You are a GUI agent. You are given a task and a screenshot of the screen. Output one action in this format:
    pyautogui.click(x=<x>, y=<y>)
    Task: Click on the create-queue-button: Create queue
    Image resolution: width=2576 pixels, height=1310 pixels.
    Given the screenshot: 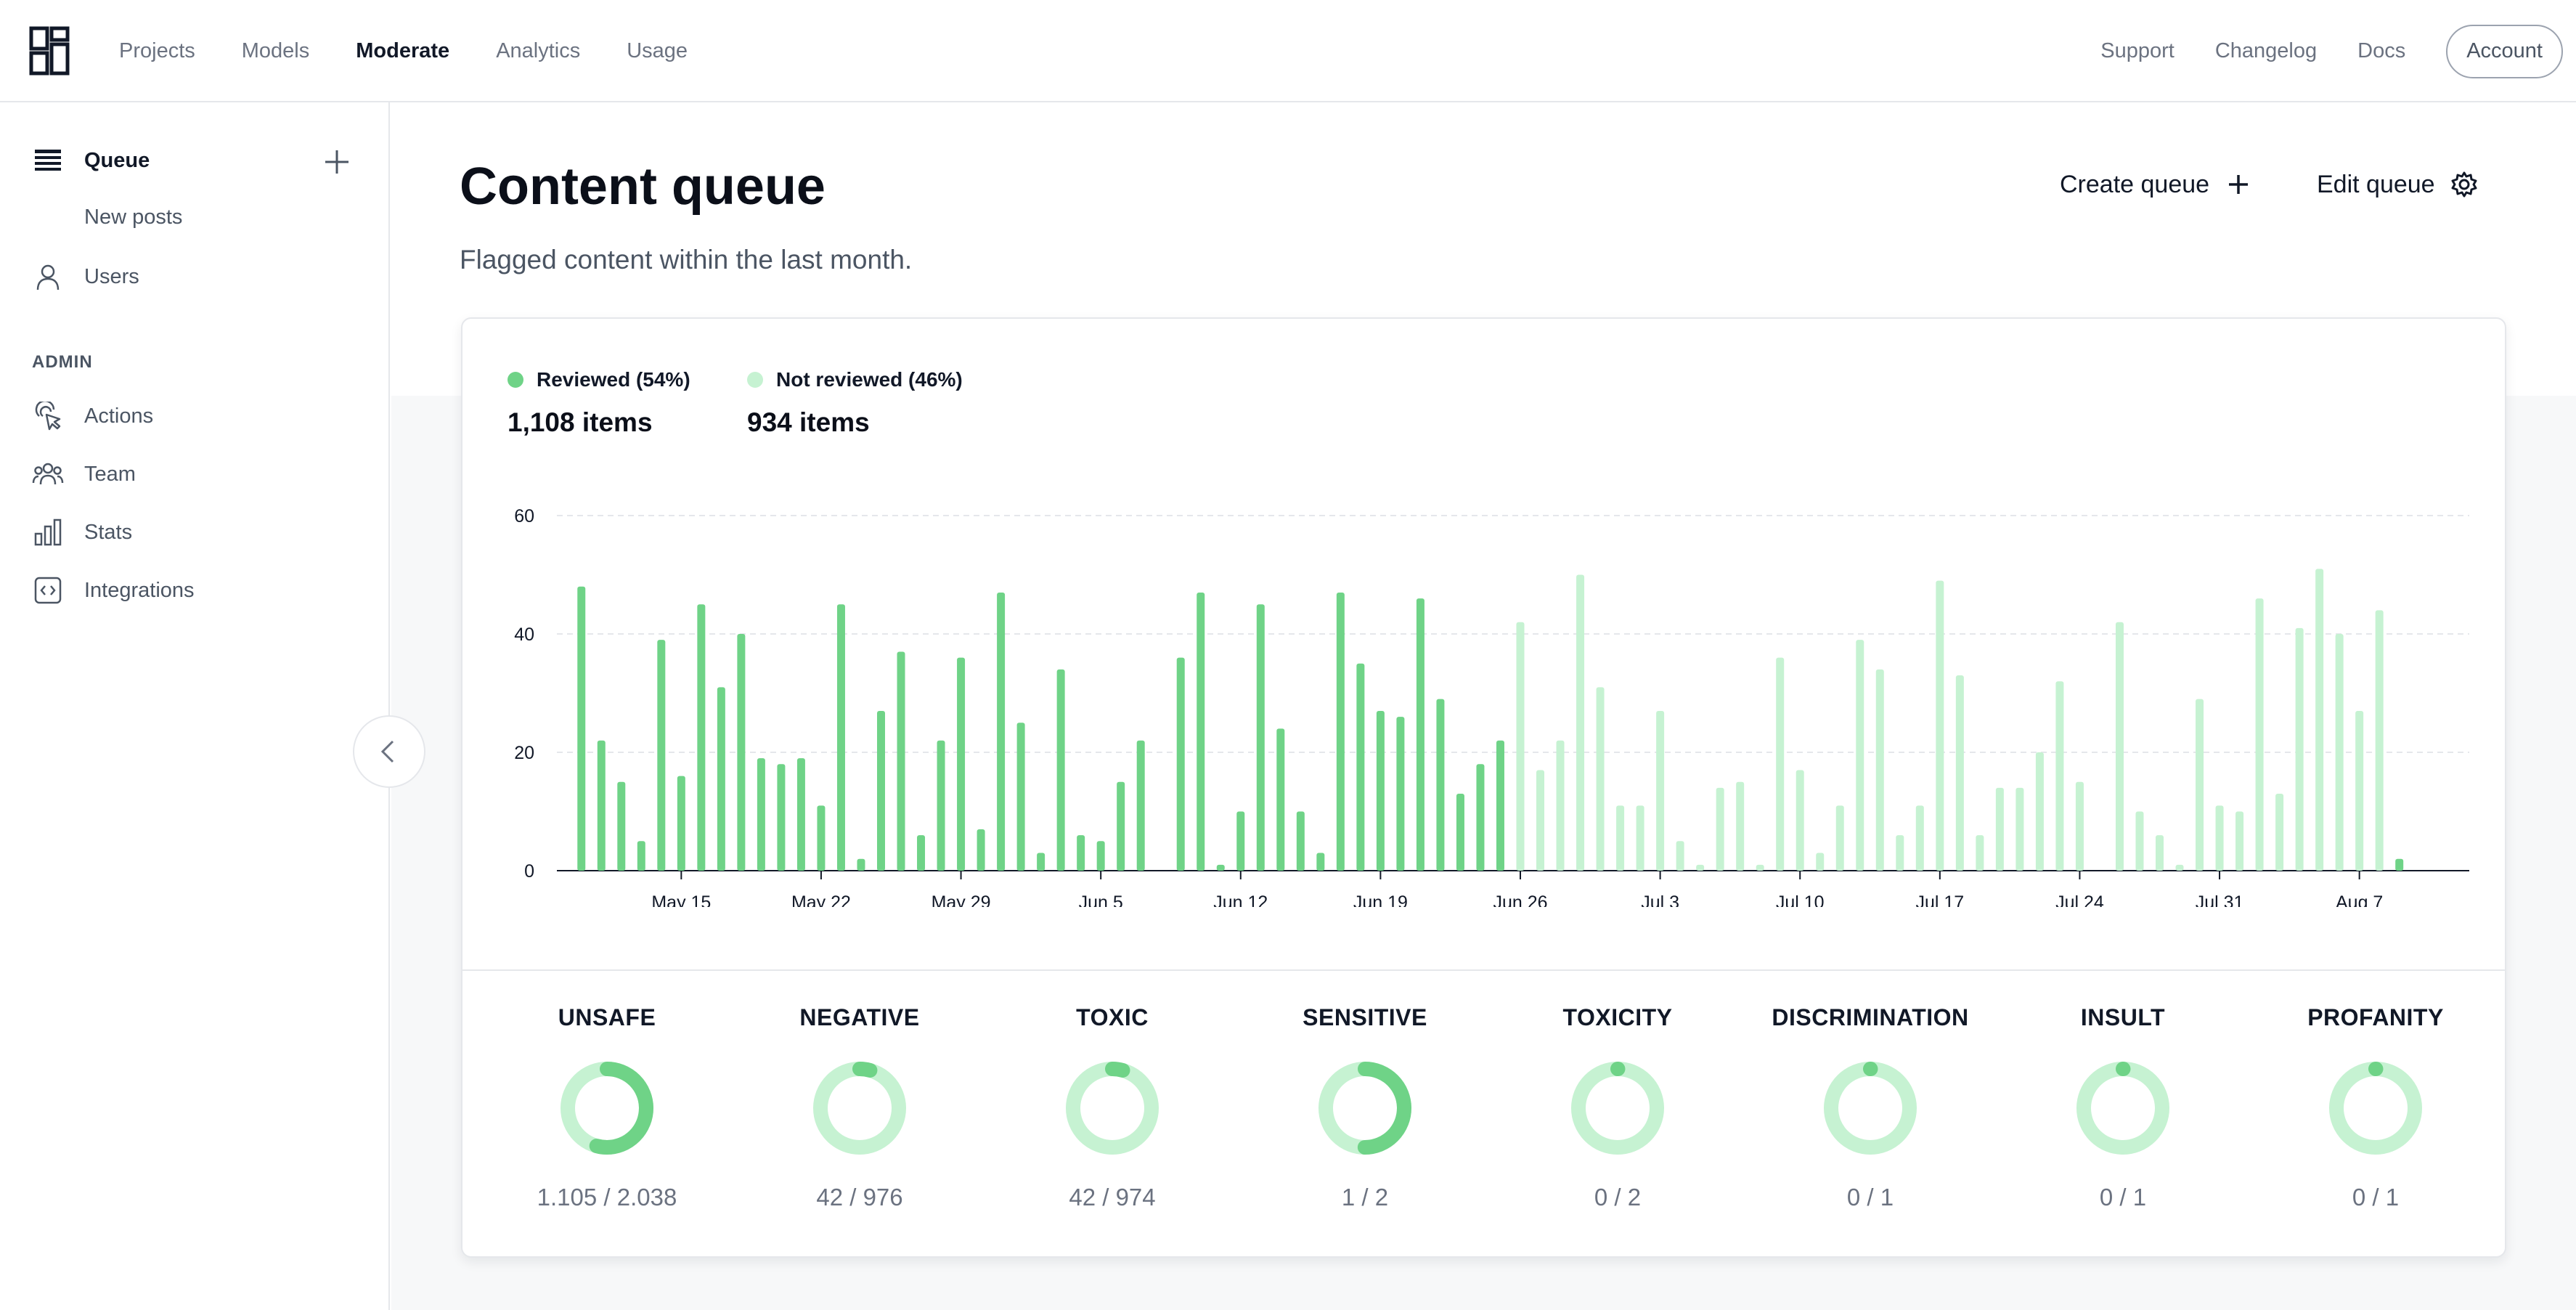 What is the action you would take?
    pyautogui.click(x=2156, y=184)
    